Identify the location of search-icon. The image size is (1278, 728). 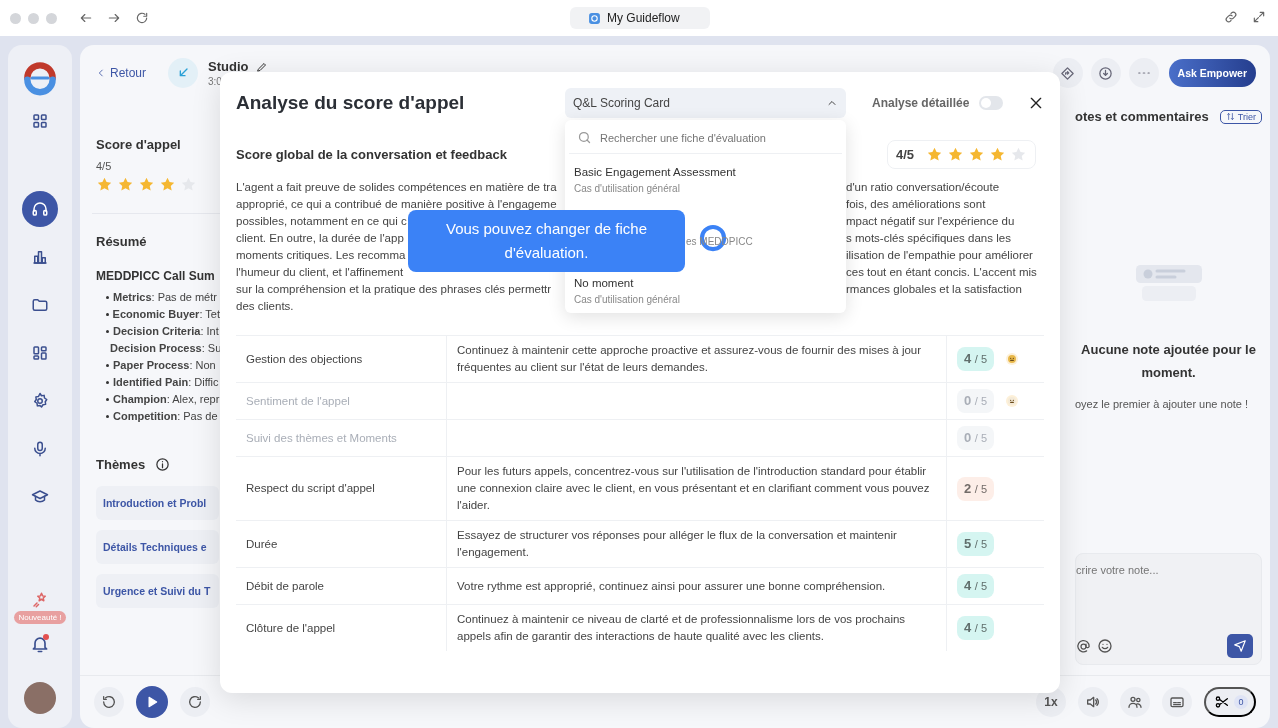
(584, 137).